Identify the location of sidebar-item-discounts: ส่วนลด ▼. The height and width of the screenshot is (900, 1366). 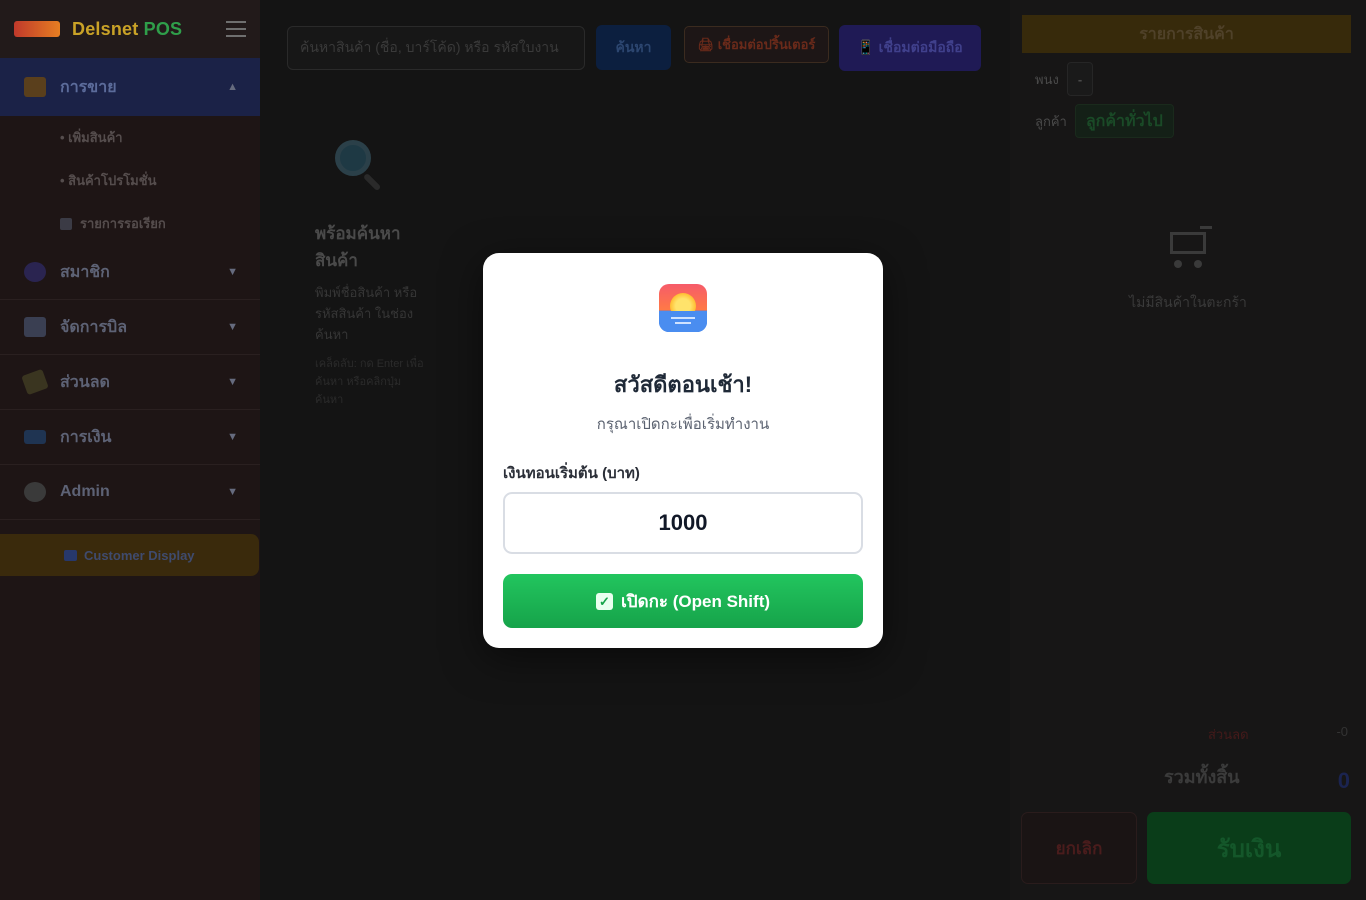
(130, 382).